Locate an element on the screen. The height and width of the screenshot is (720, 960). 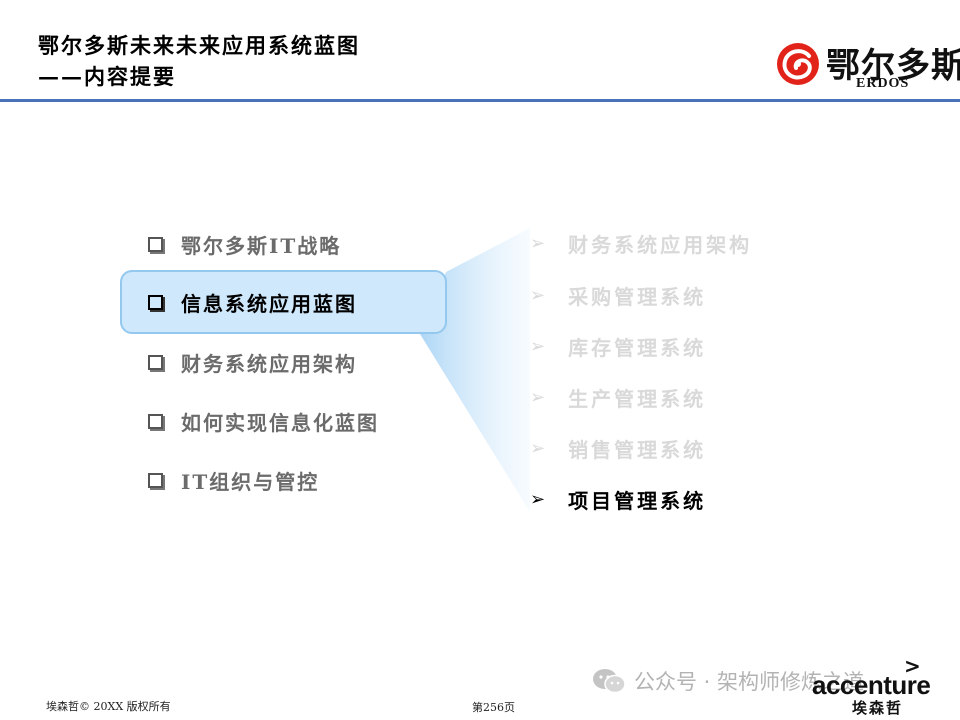
right-menu-item-project: ➢ 项目管理系统 is located at coordinates (618, 499).